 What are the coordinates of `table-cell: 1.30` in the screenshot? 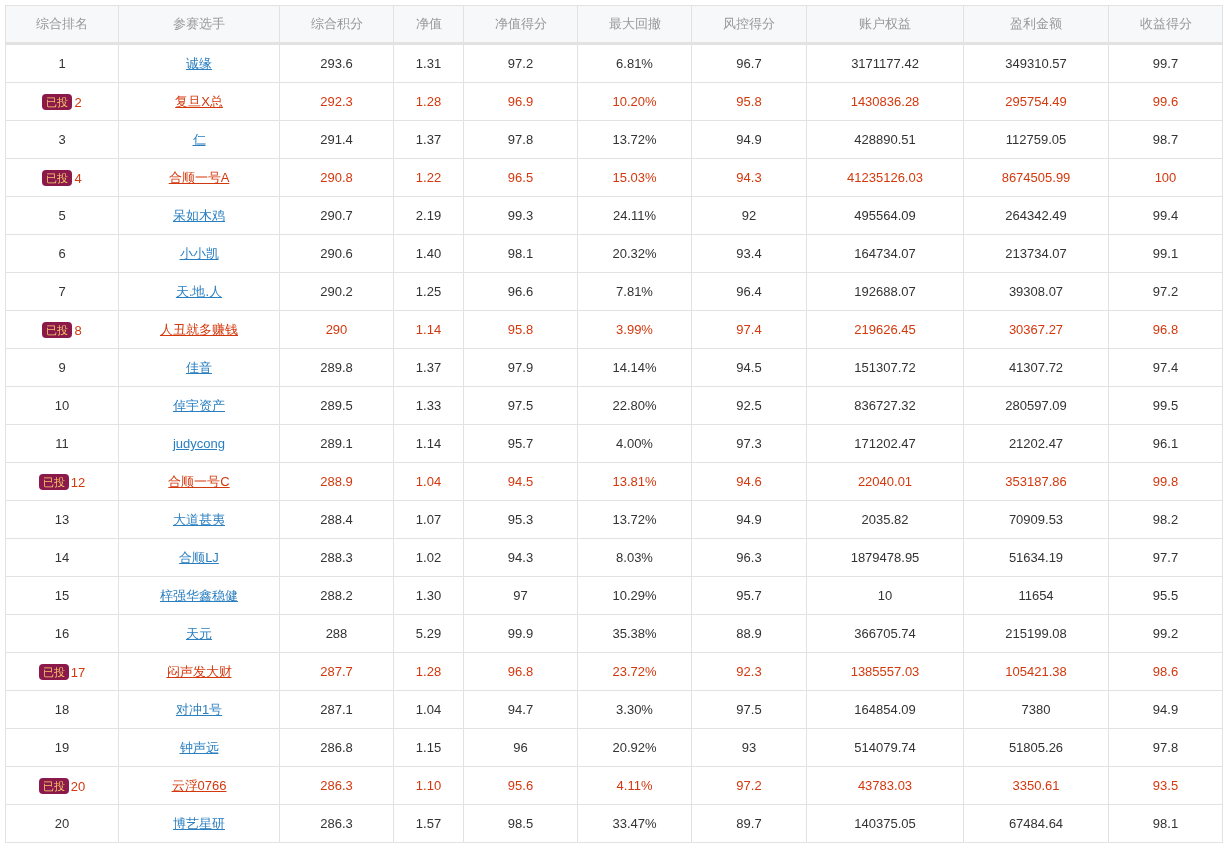 It's located at (428, 595).